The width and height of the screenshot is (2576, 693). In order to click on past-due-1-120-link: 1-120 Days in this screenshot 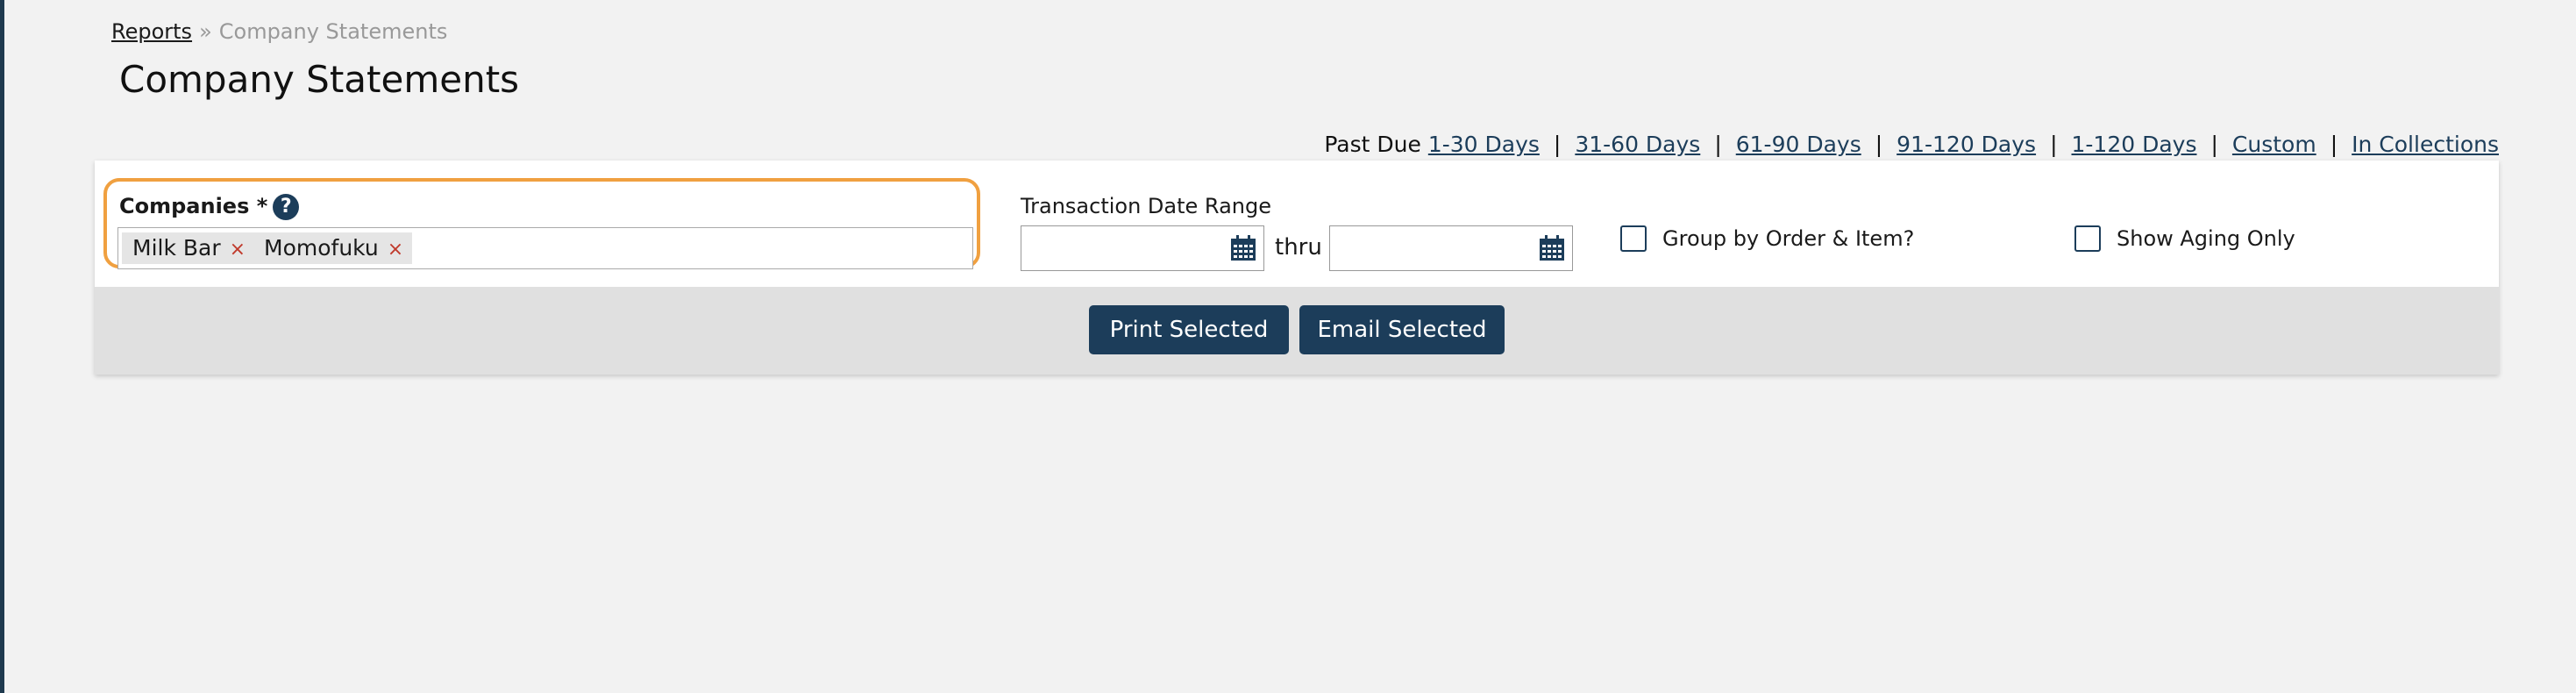, I will do `click(2134, 145)`.